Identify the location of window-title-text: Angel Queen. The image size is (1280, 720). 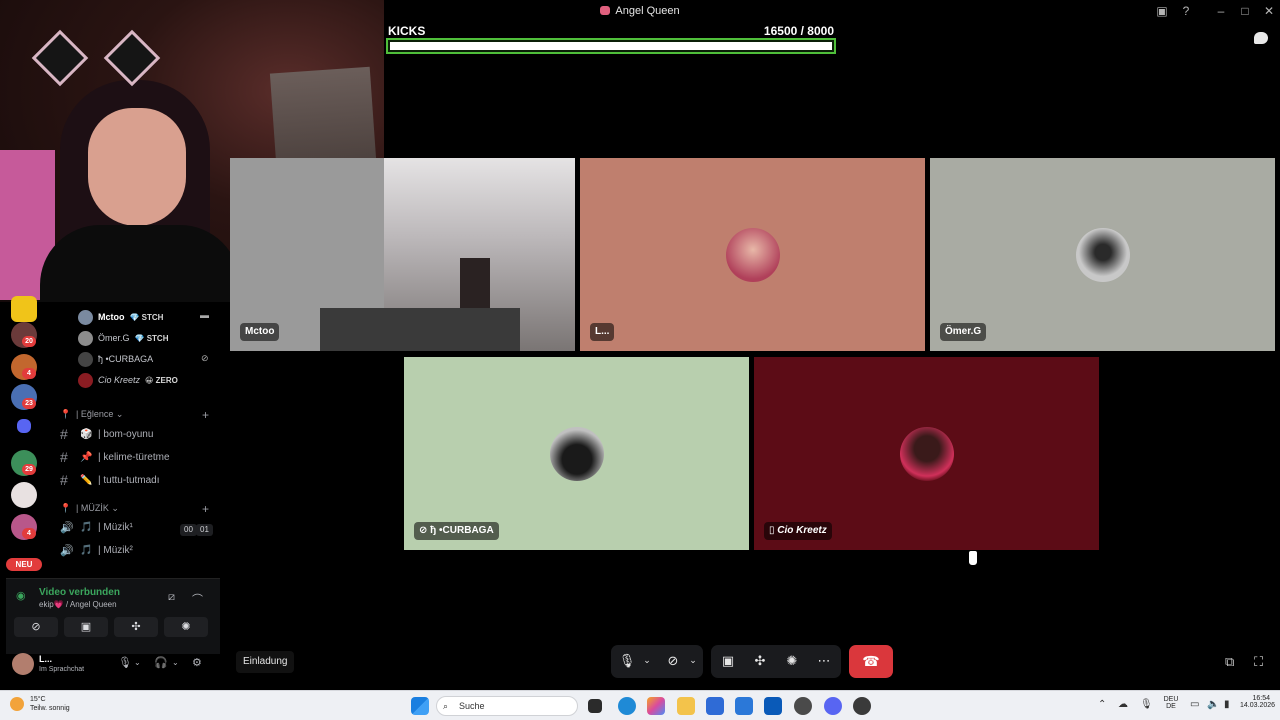
(647, 11).